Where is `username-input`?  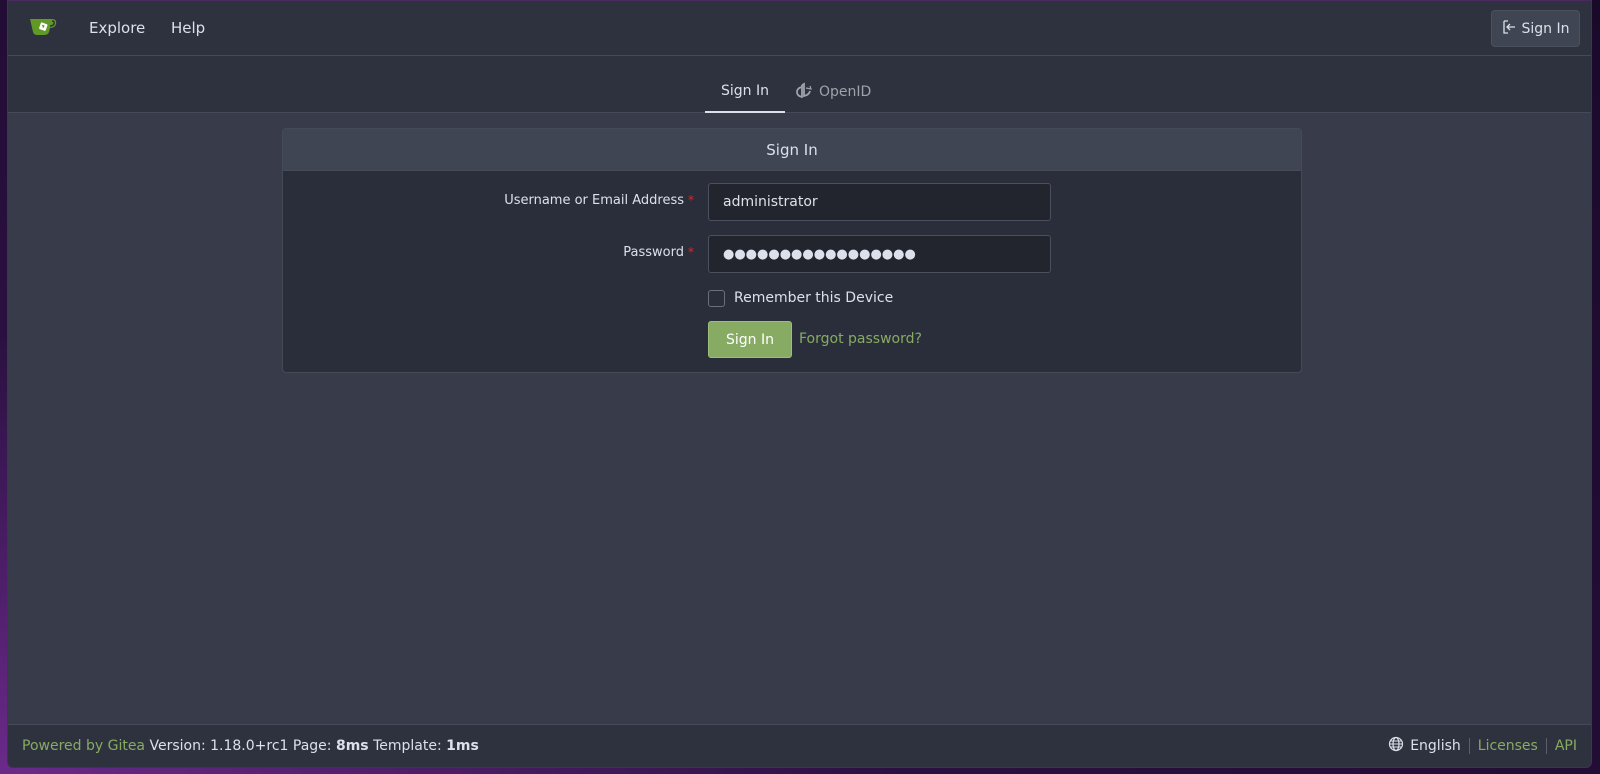
username-input is located at coordinates (879, 202).